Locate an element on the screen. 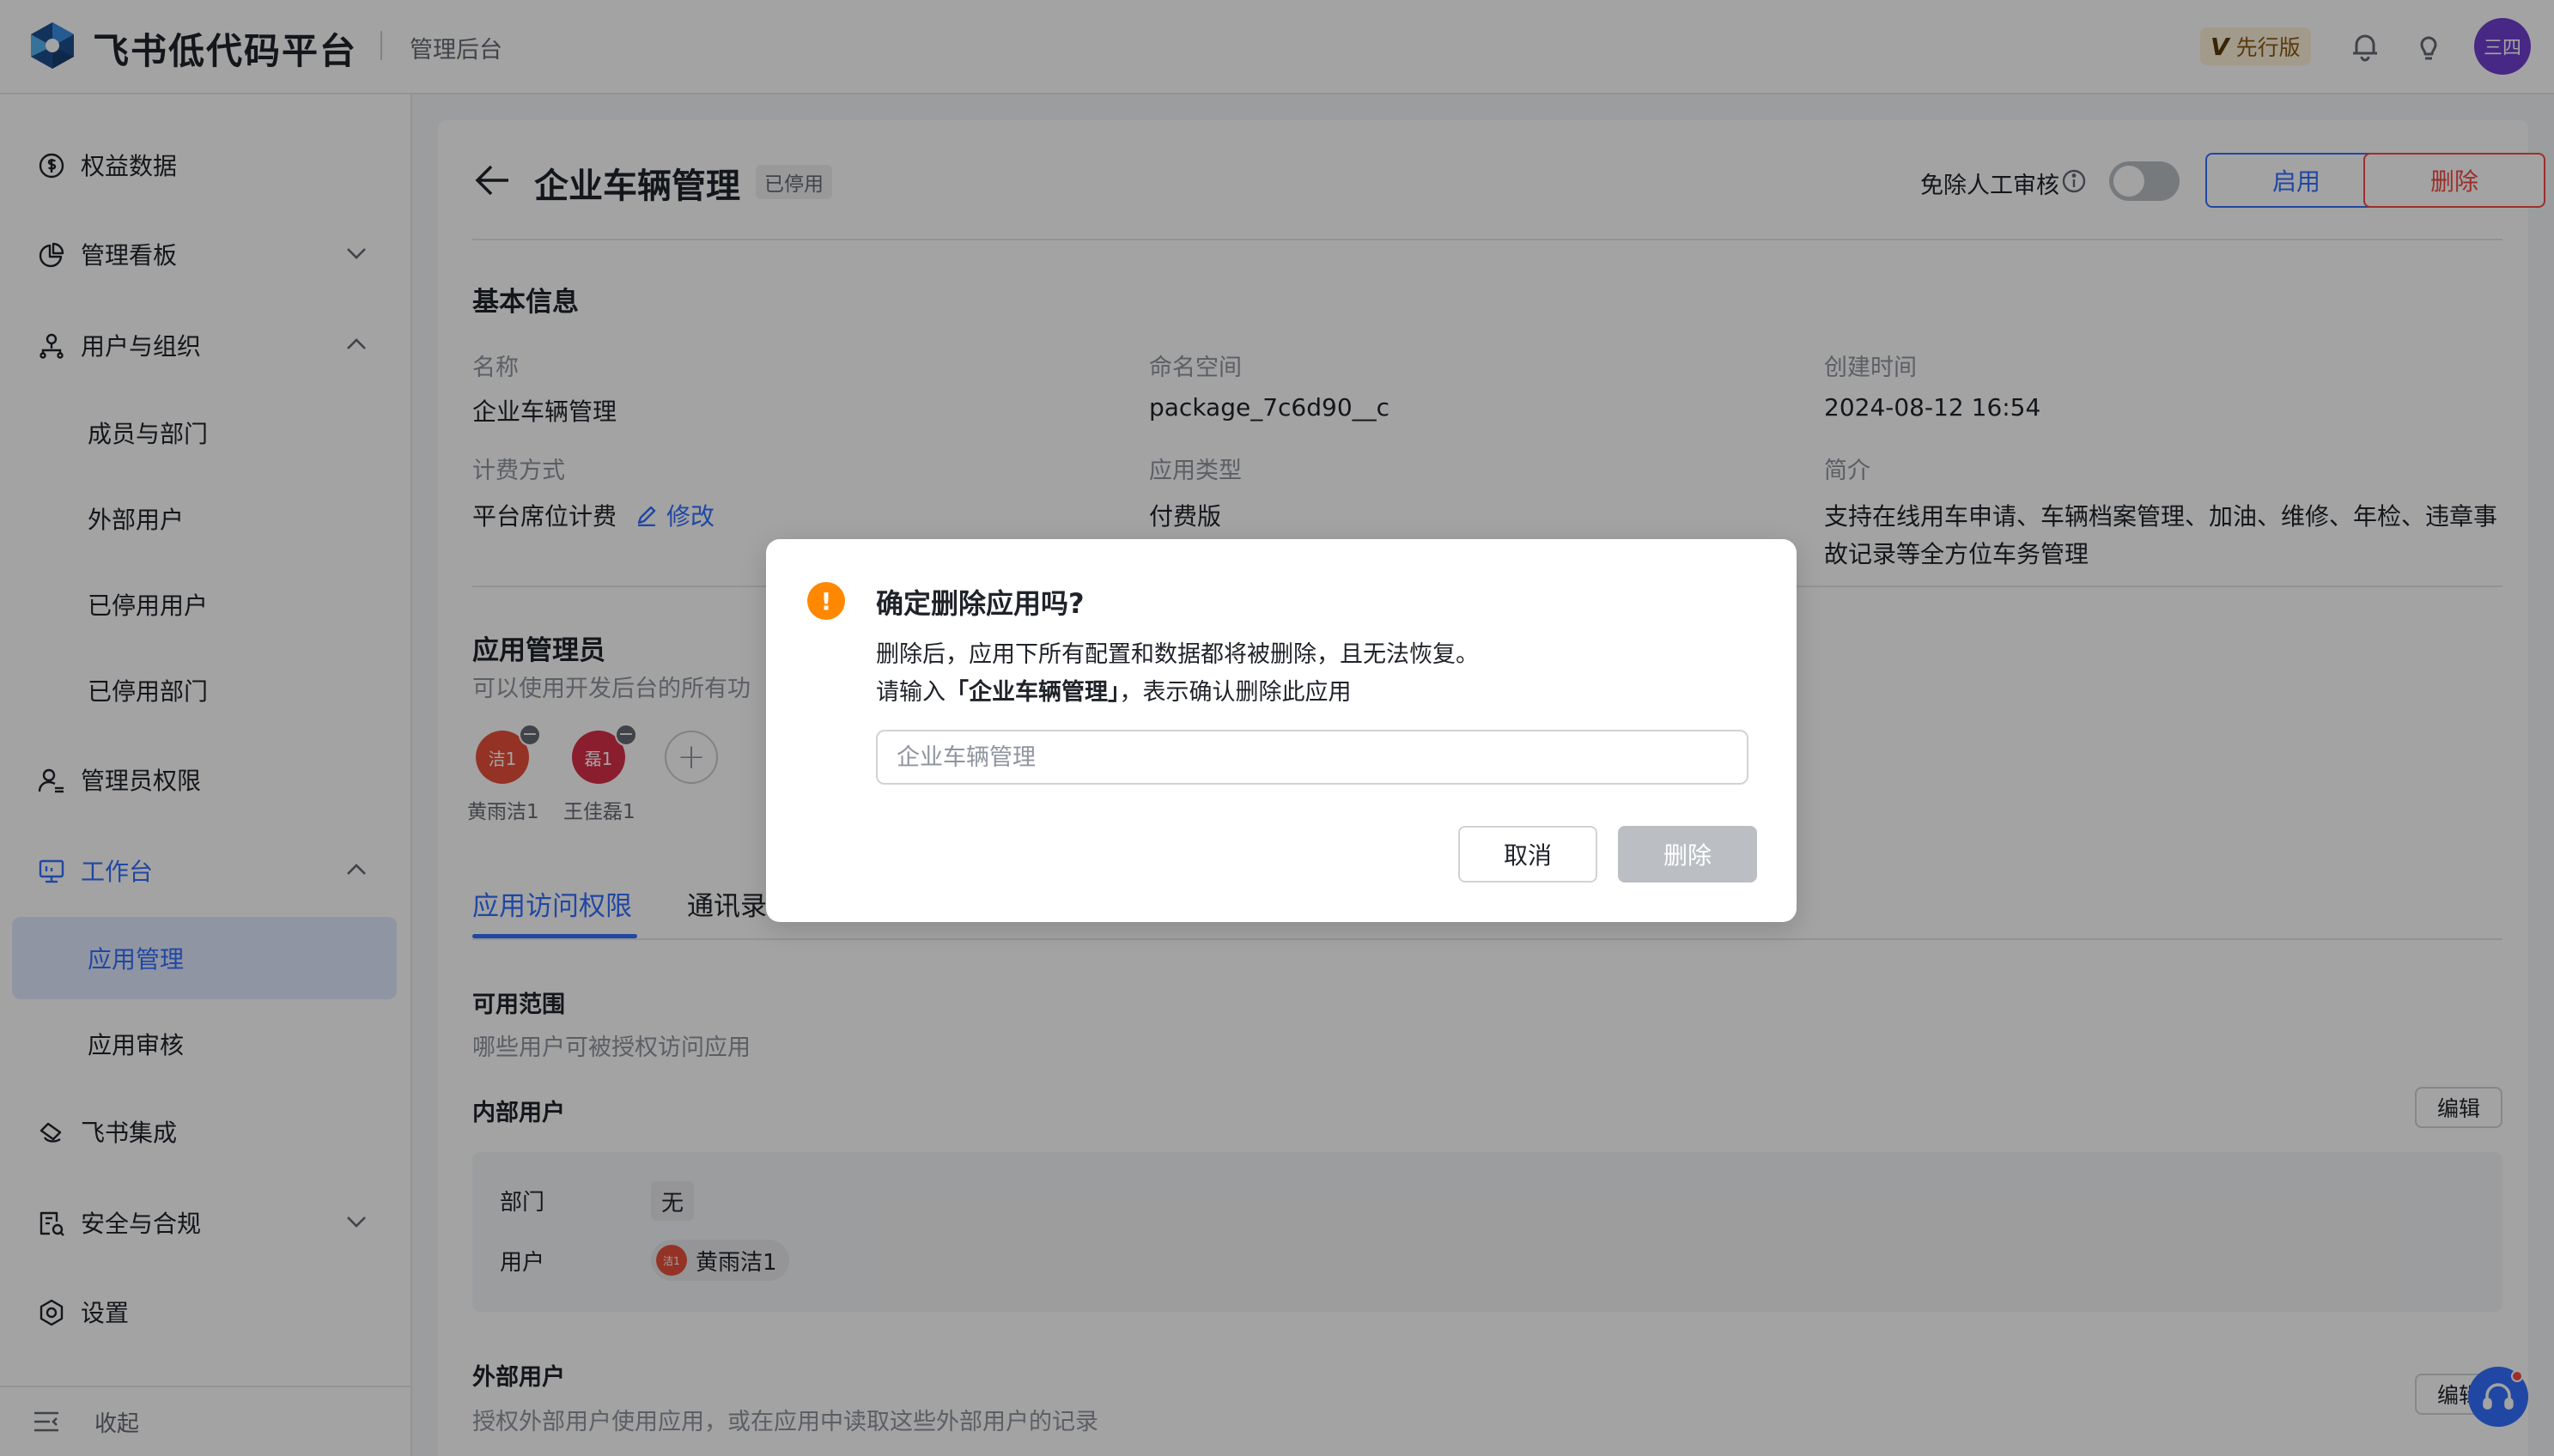 The image size is (2554, 1456). desc-suffix: ，表示确认删除此应用 is located at coordinates (1235, 692).